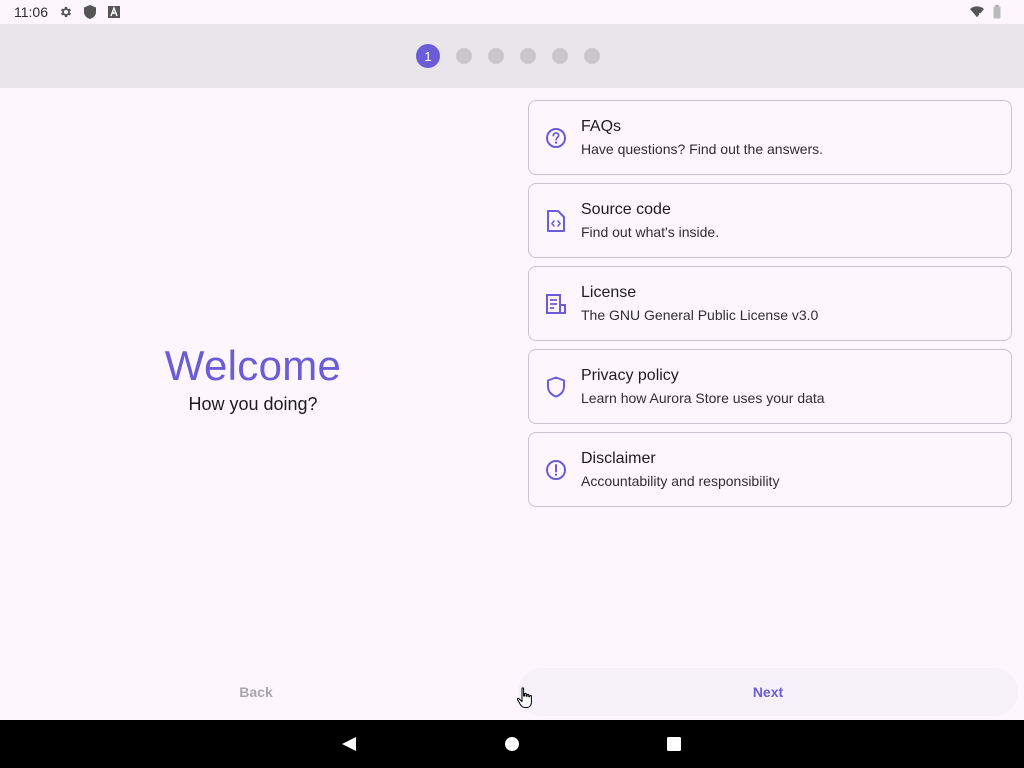 This screenshot has height=768, width=1024. Describe the element at coordinates (650, 232) in the screenshot. I see `card-subtitle: Find out what's inside.` at that location.